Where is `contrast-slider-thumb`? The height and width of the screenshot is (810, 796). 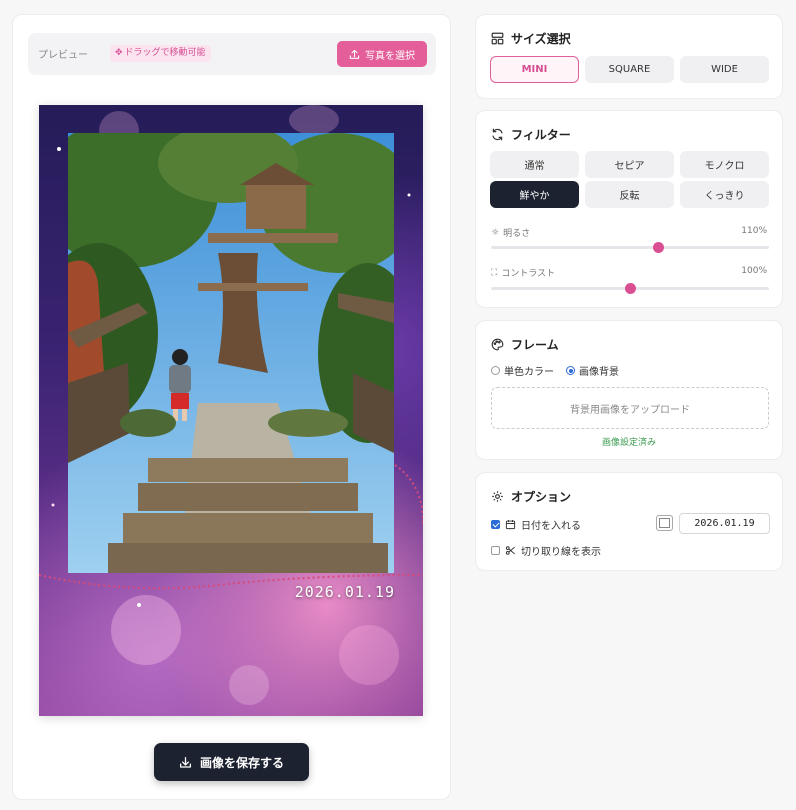 contrast-slider-thumb is located at coordinates (630, 288).